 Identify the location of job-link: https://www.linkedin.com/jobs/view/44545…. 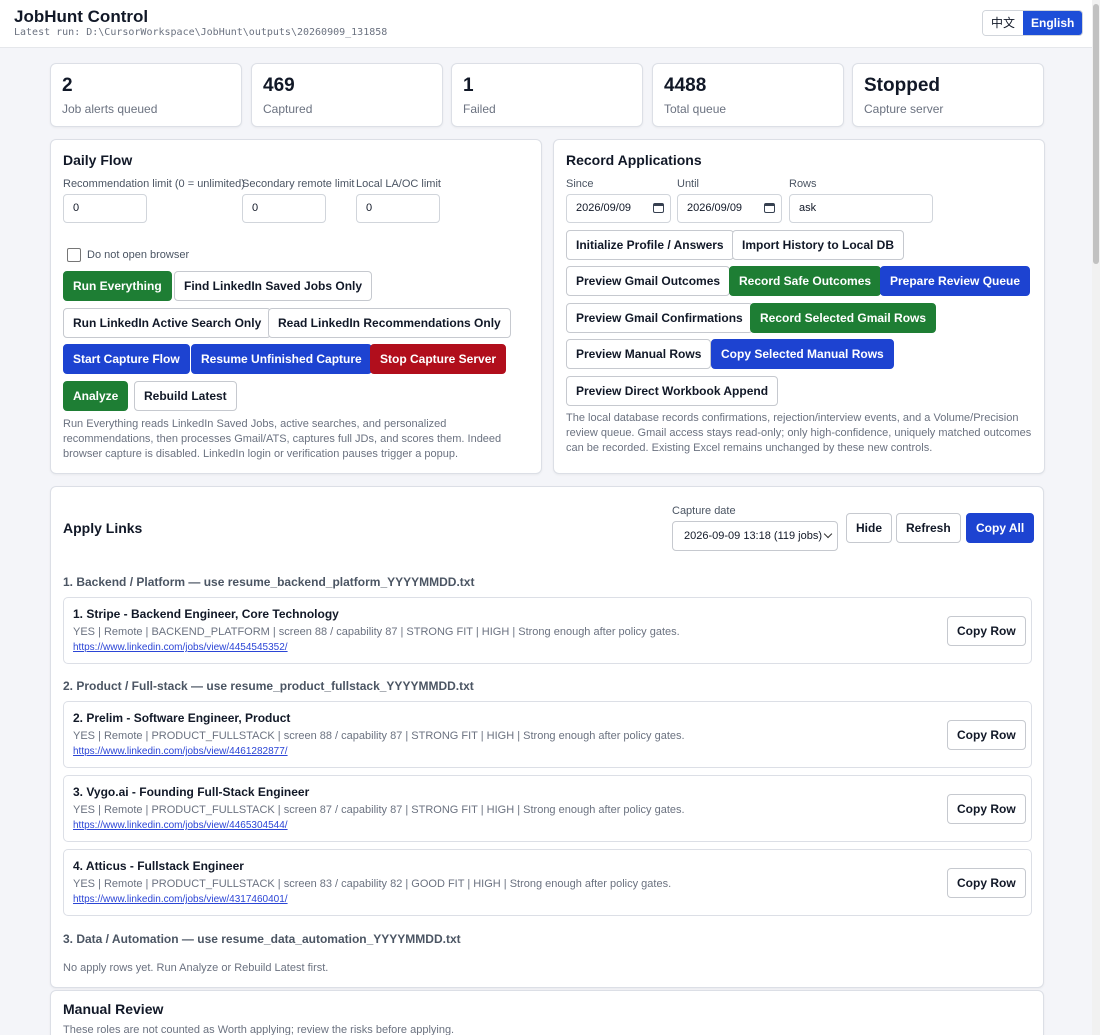
(180, 647).